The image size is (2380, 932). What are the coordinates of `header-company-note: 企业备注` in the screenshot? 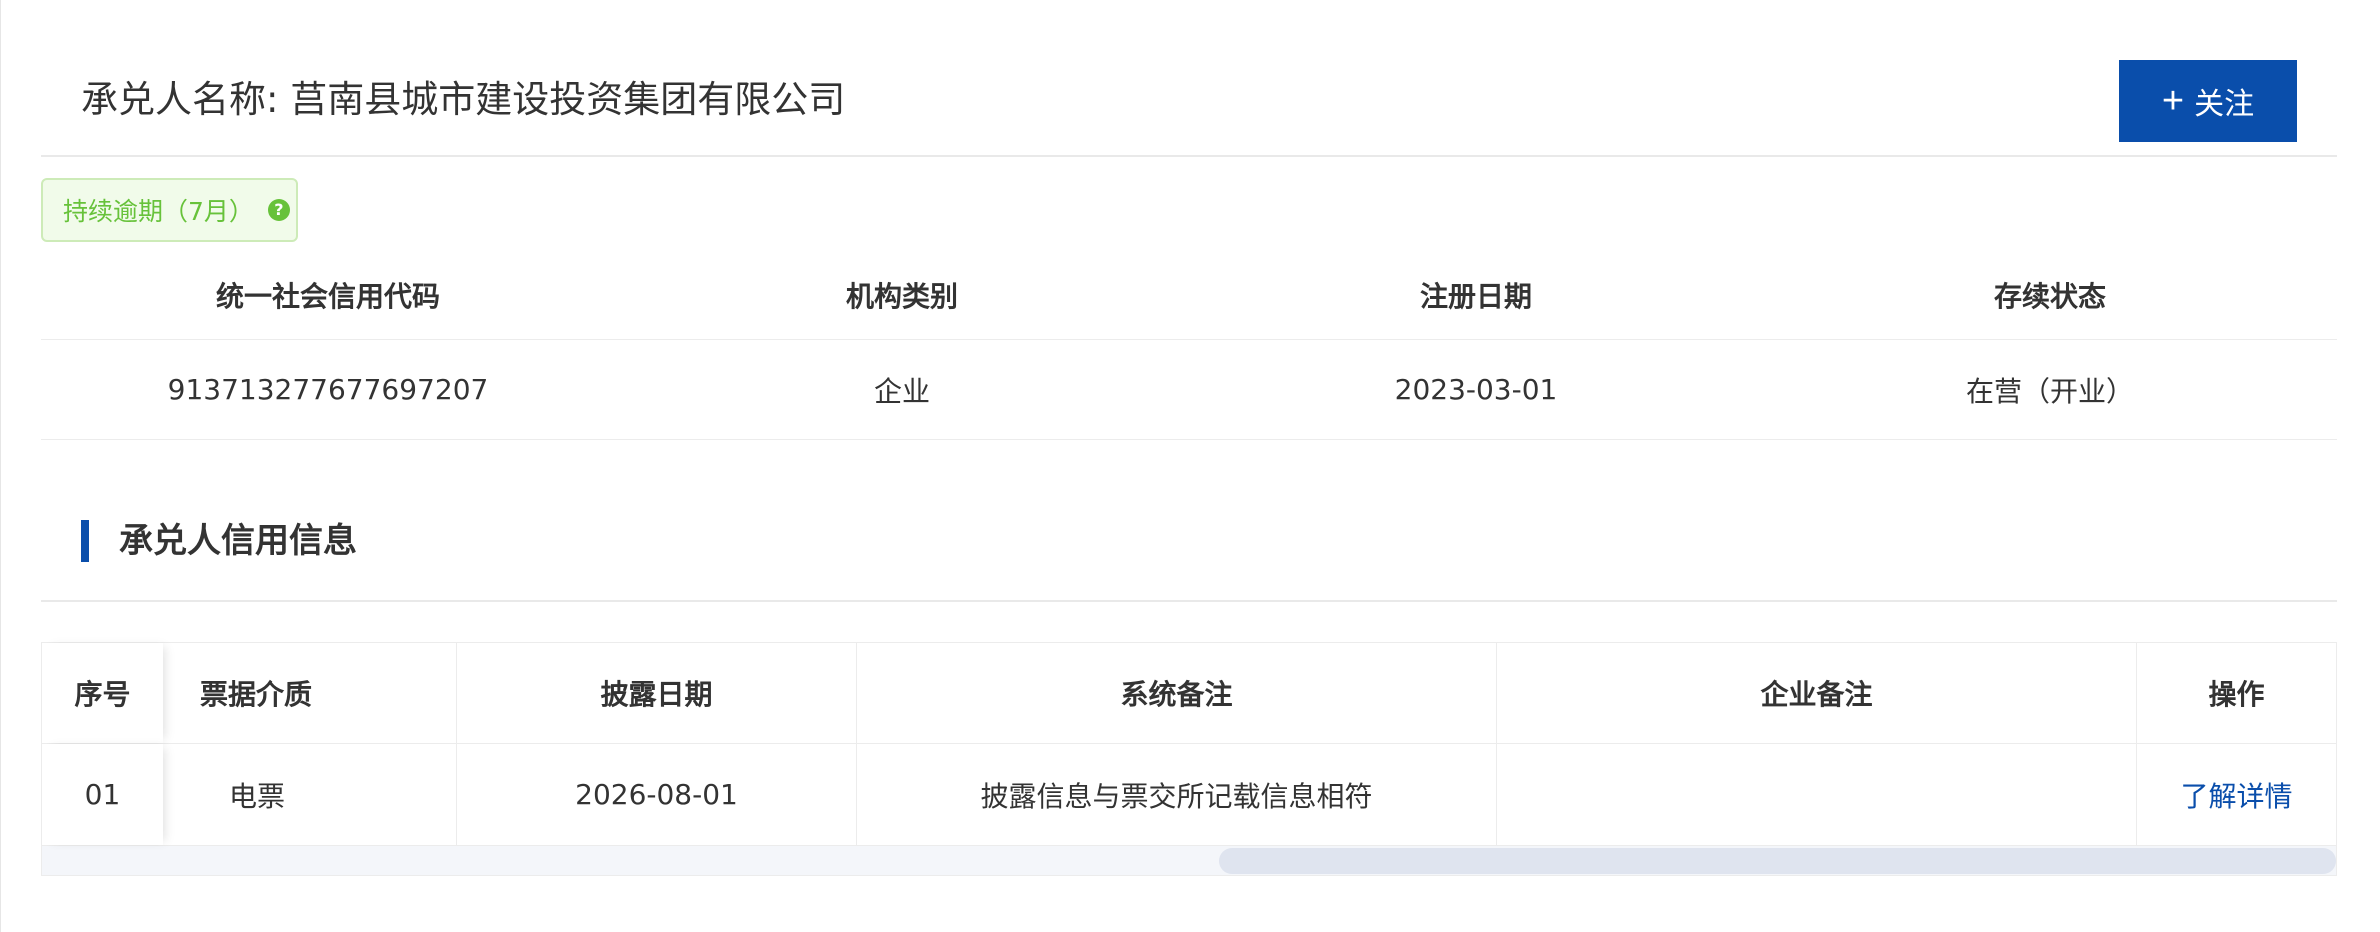 It's located at (1817, 693).